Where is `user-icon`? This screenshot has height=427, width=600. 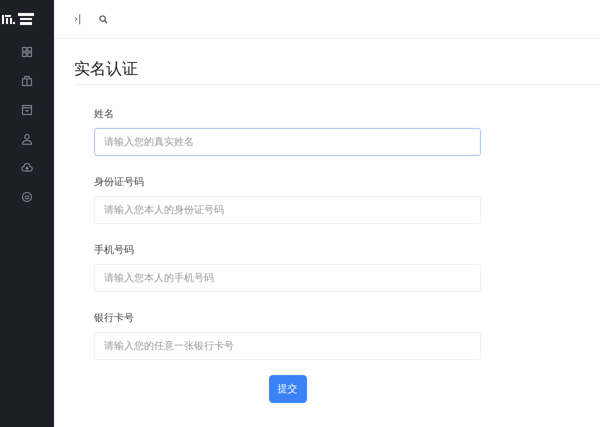
user-icon is located at coordinates (27, 139).